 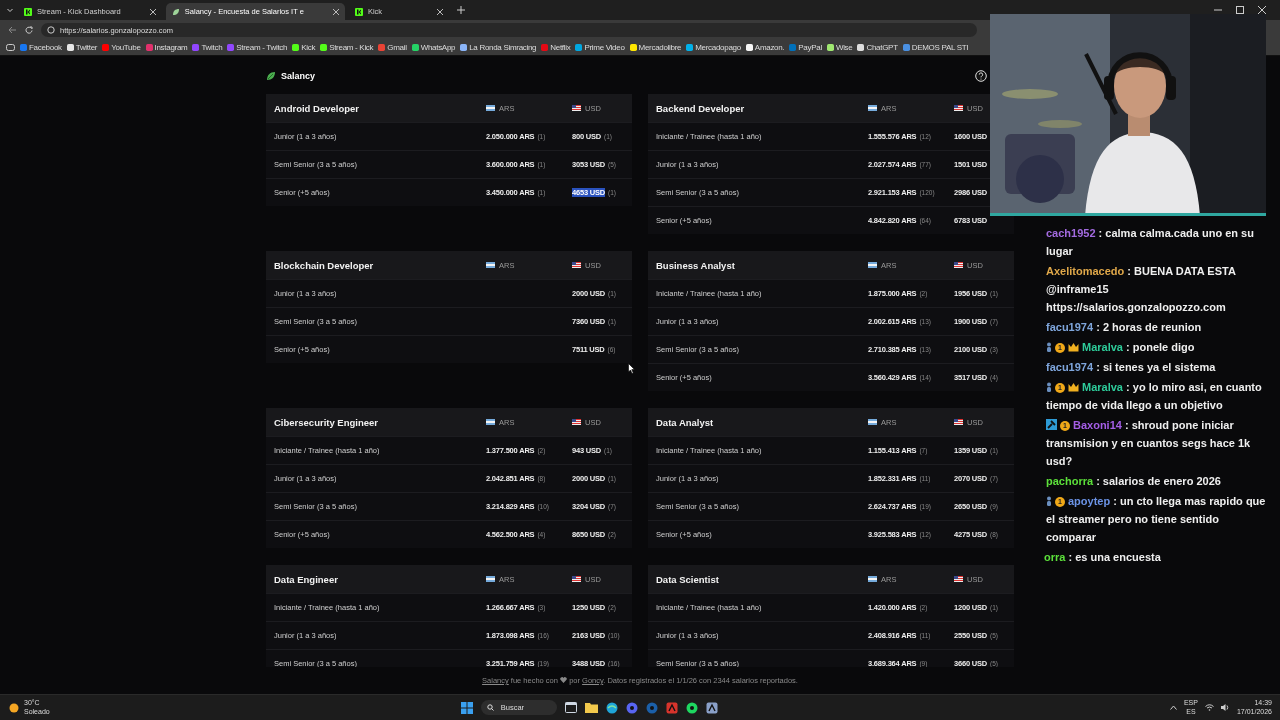 I want to click on card-title: Blockchain Developer, so click(x=324, y=265).